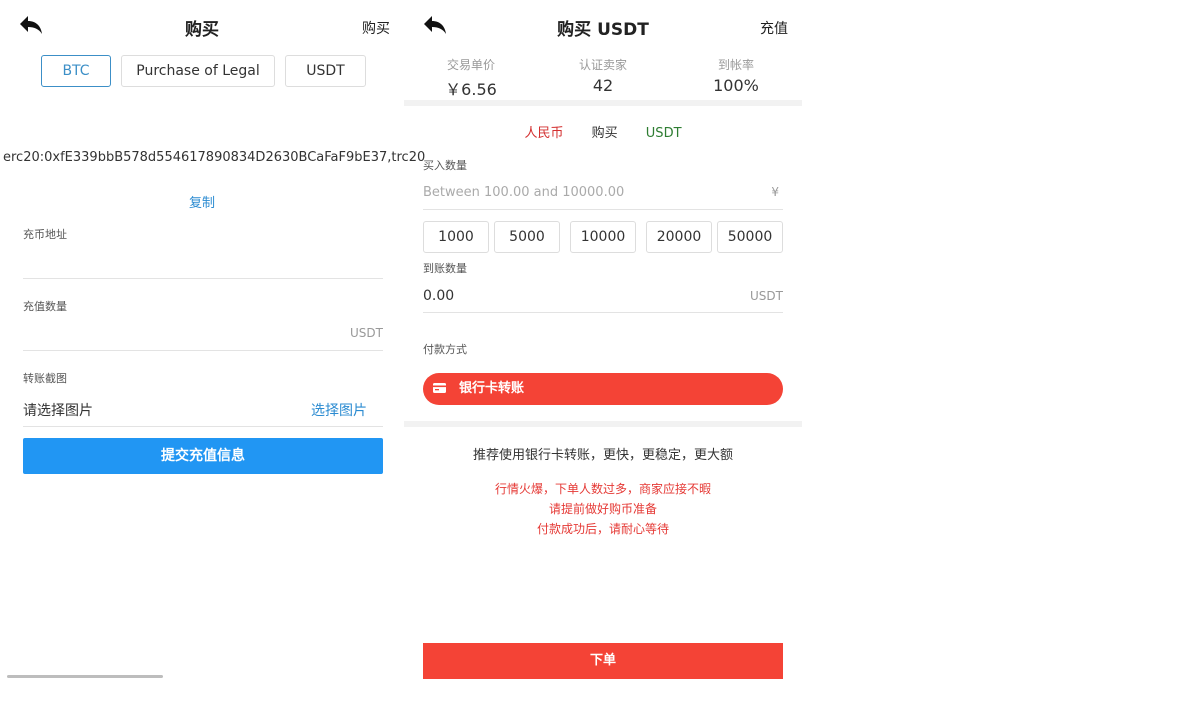  What do you see at coordinates (203, 252) in the screenshot?
I see `coin-address-field: 充币地址` at bounding box center [203, 252].